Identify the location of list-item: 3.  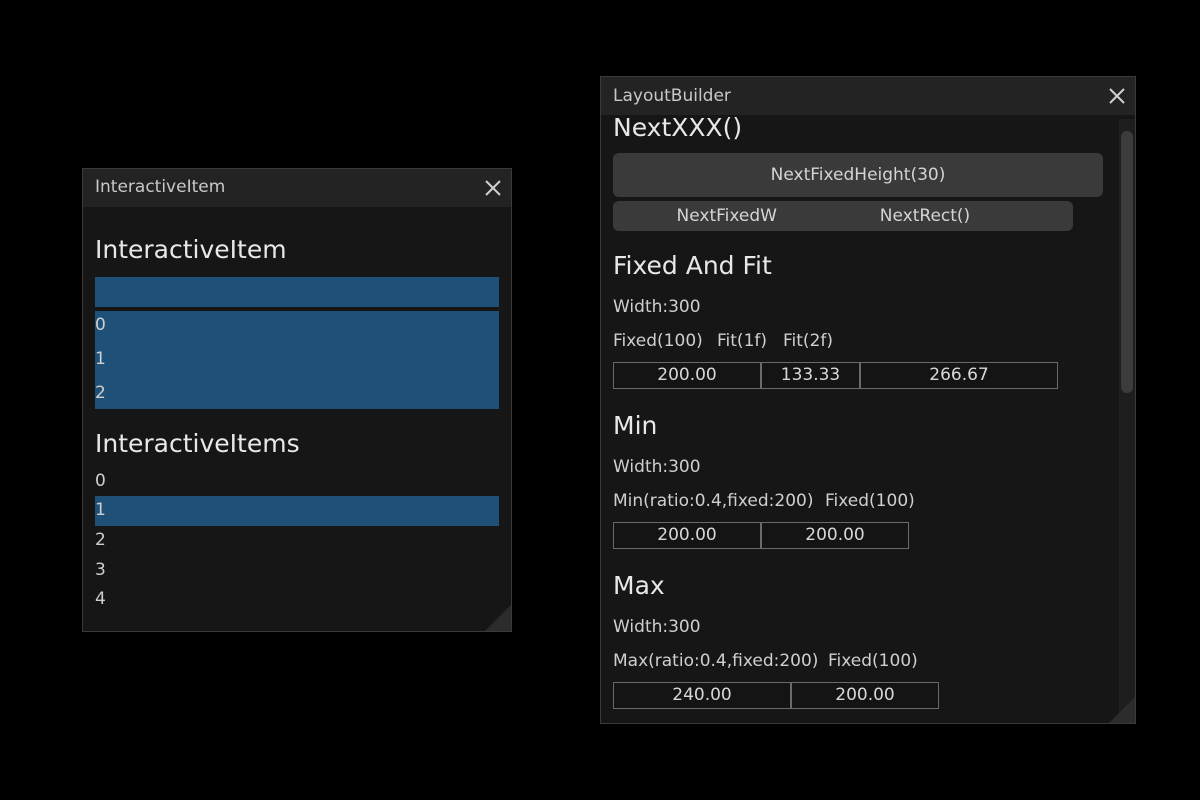
(100, 570).